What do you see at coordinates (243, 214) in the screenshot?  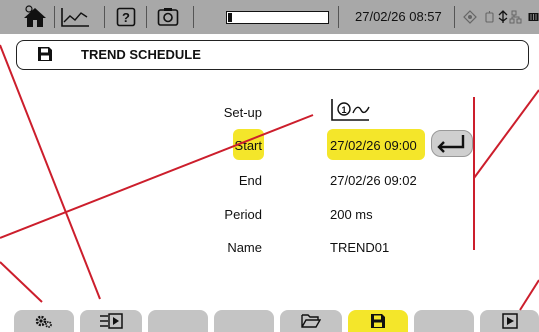 I see `period-label: Period` at bounding box center [243, 214].